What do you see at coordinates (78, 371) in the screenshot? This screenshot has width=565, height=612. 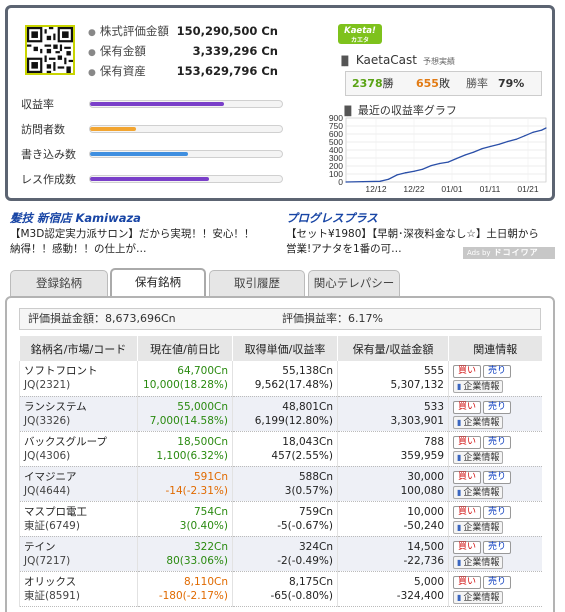 I see `stock-name: ソフトフロント` at bounding box center [78, 371].